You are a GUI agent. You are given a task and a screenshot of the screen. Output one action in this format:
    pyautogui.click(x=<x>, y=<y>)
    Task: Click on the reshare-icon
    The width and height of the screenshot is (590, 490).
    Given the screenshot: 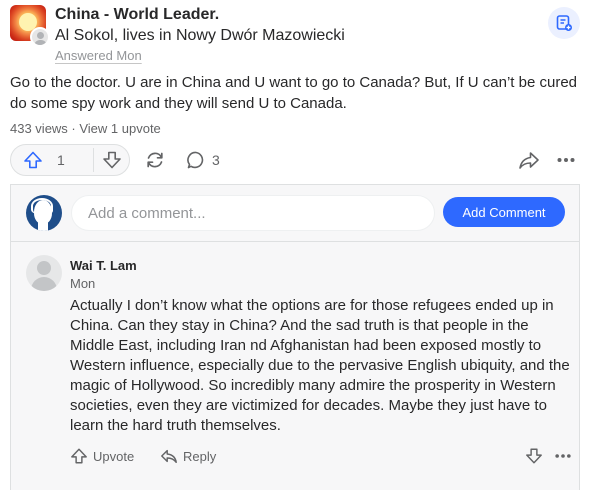 What is the action you would take?
    pyautogui.click(x=155, y=160)
    